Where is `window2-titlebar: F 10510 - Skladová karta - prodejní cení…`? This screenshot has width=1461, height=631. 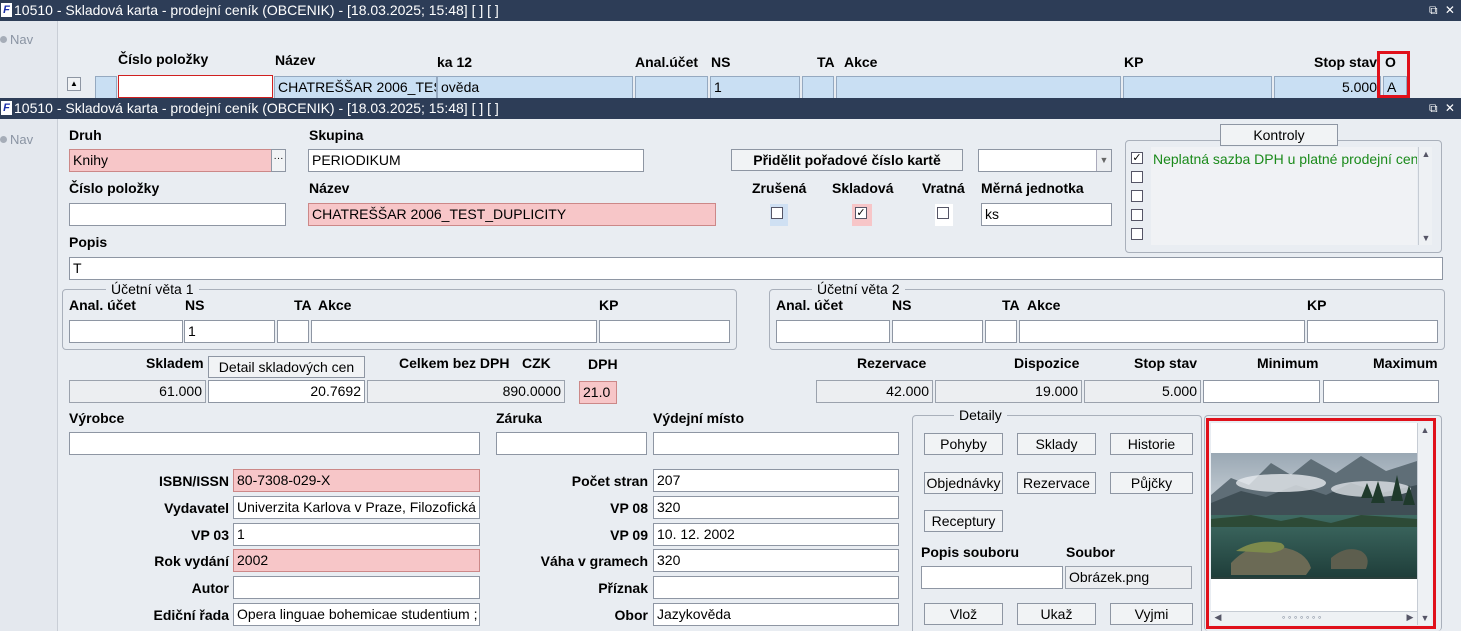 window2-titlebar: F 10510 - Skladová karta - prodejní cení… is located at coordinates (730, 108).